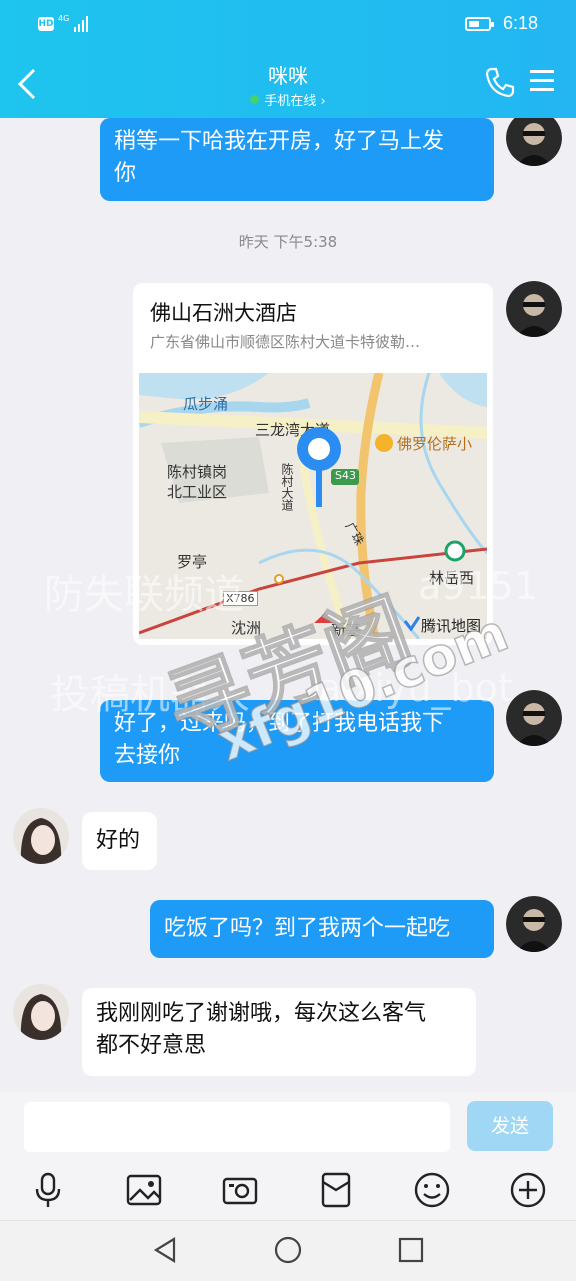 This screenshot has height=1281, width=576. I want to click on online-status: 手机在线 ›, so click(288, 99).